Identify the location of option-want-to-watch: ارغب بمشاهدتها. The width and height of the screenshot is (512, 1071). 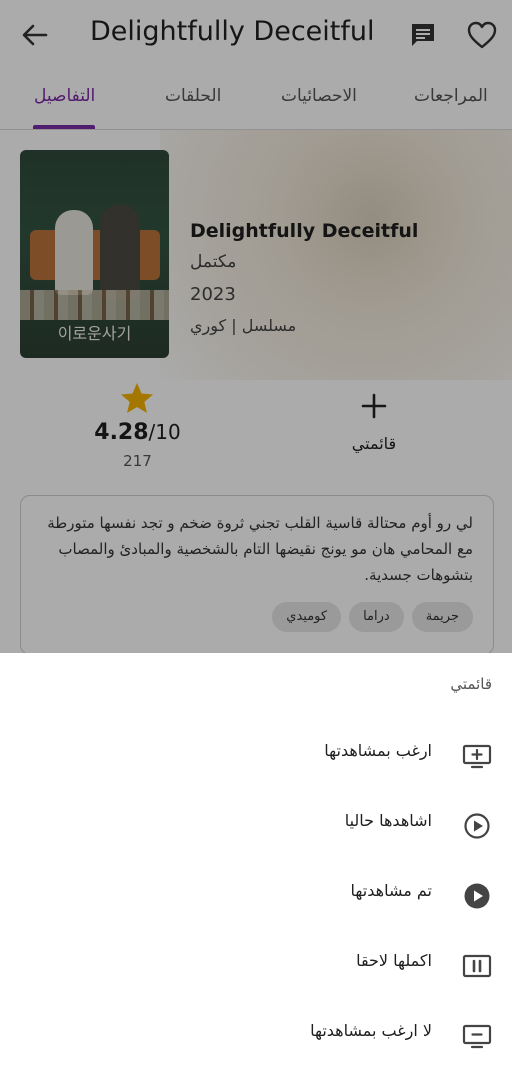
(256, 756).